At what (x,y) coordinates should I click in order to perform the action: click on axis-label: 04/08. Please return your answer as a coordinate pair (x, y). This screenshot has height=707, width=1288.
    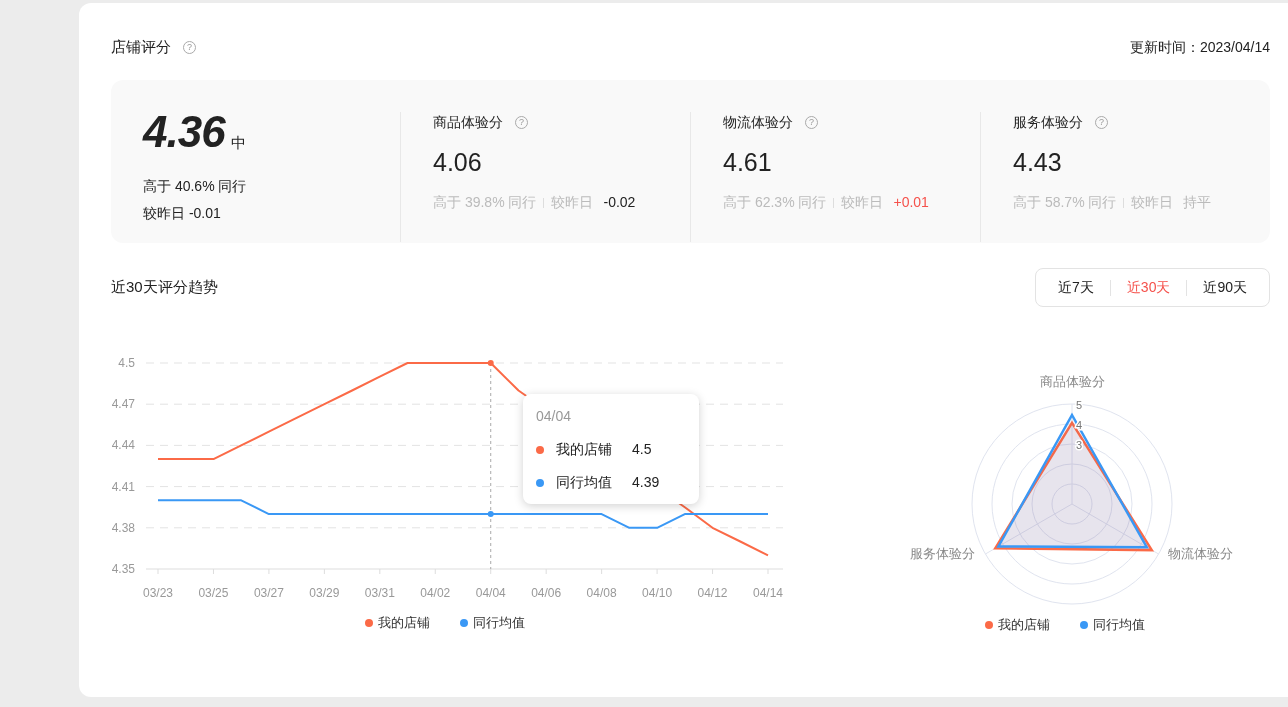
    Looking at the image, I should click on (601, 593).